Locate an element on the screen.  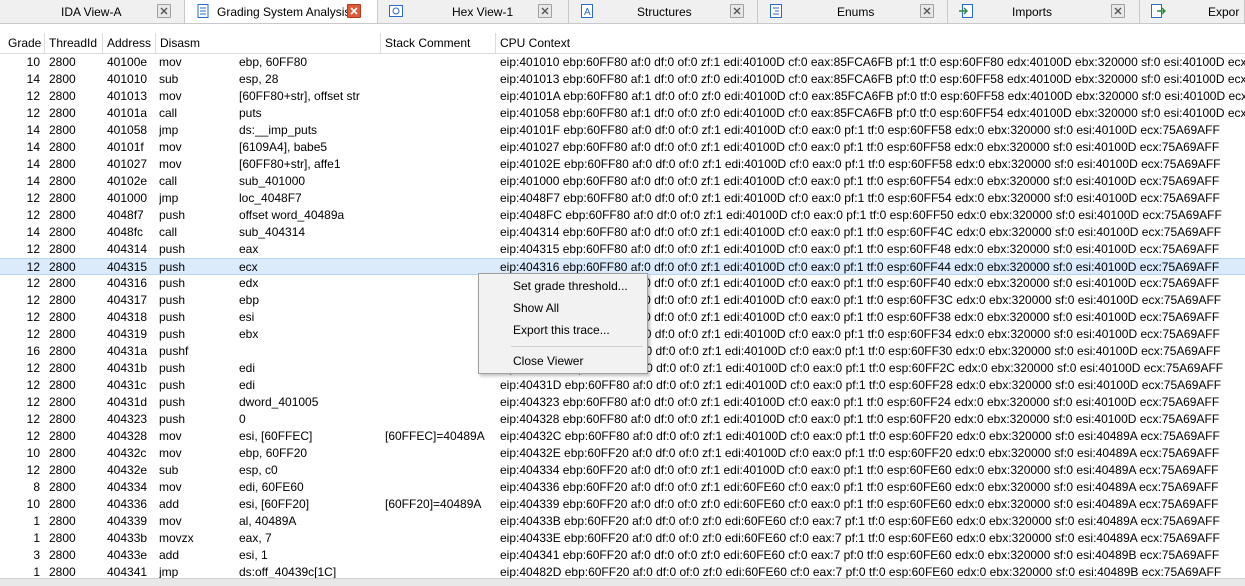
menu-item-close-viewer: Close Viewer is located at coordinates (563, 361).